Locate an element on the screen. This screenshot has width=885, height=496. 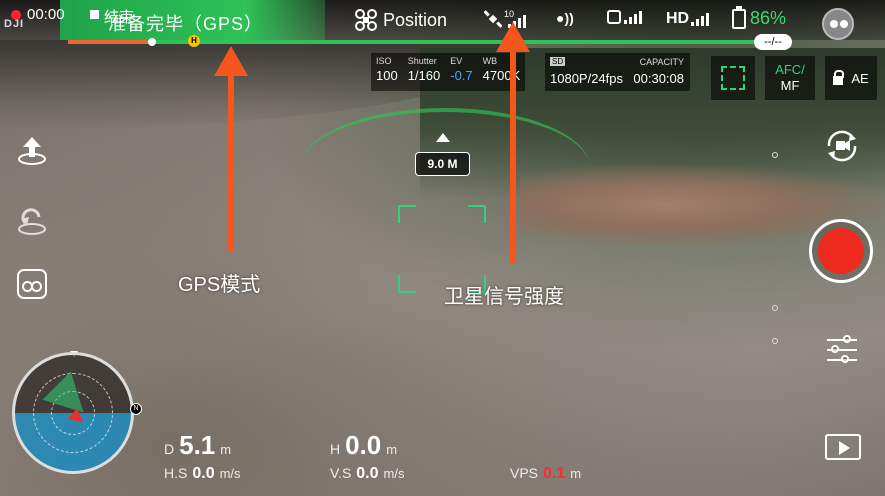
shutter-value: 1/160 is located at coordinates (424, 75).